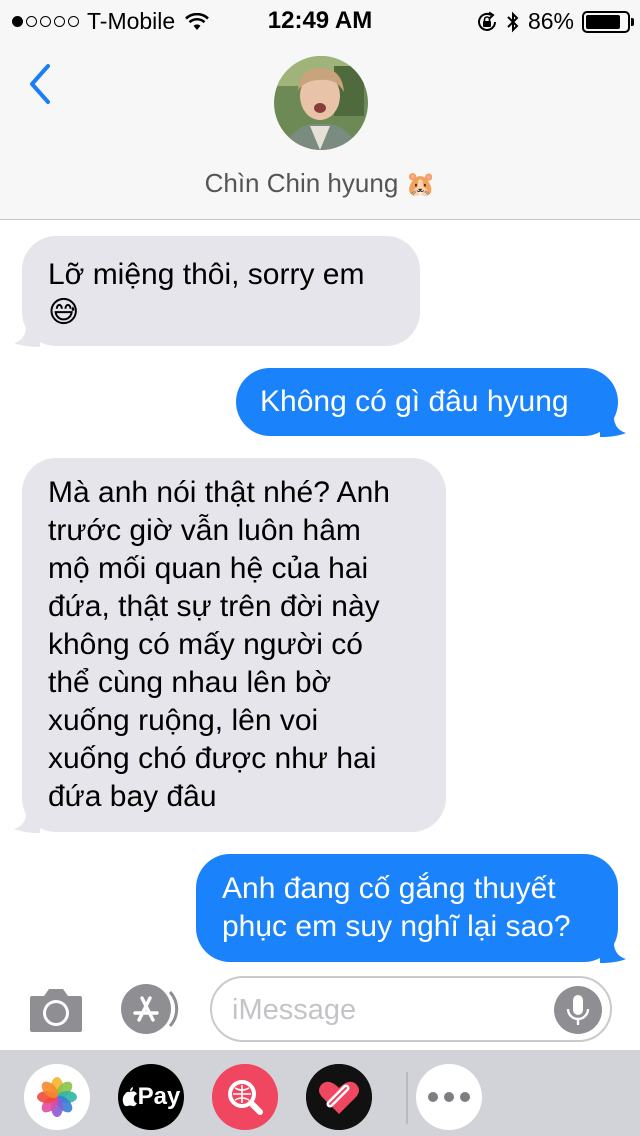  What do you see at coordinates (219, 492) in the screenshot?
I see `message-line: Mà anh nói thật nhé? Anh` at bounding box center [219, 492].